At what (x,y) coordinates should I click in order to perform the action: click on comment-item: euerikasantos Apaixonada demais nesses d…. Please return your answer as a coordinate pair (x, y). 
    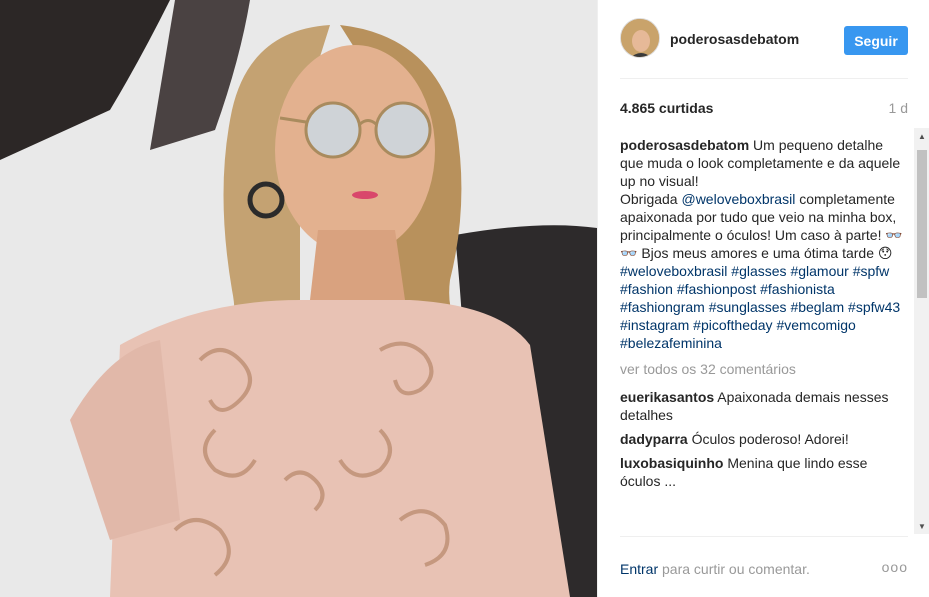
    Looking at the image, I should click on (765, 406).